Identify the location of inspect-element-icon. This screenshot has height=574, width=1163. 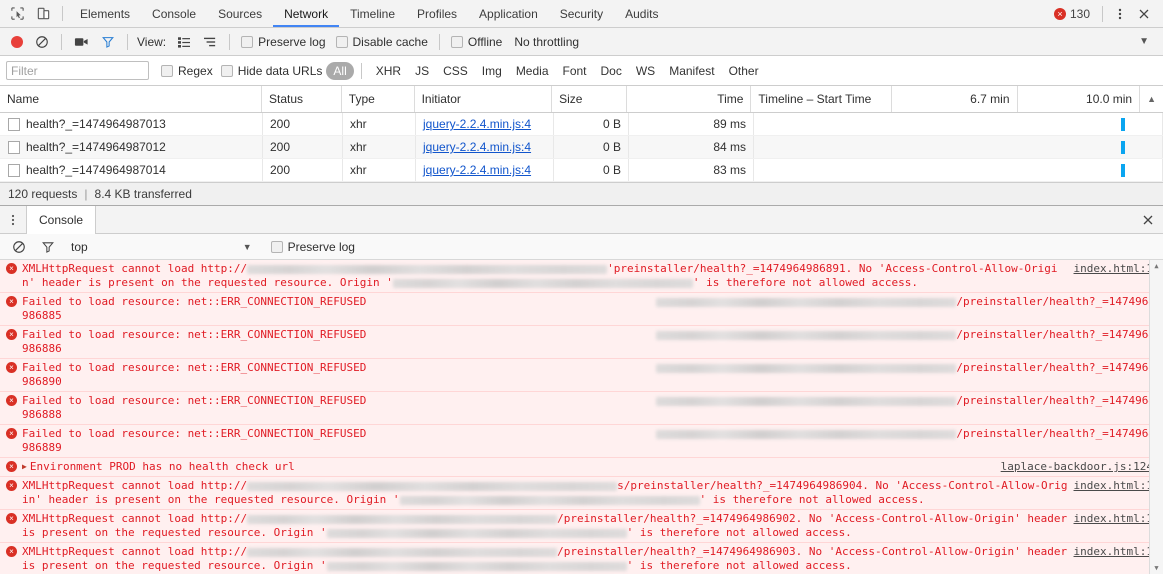
(17, 14).